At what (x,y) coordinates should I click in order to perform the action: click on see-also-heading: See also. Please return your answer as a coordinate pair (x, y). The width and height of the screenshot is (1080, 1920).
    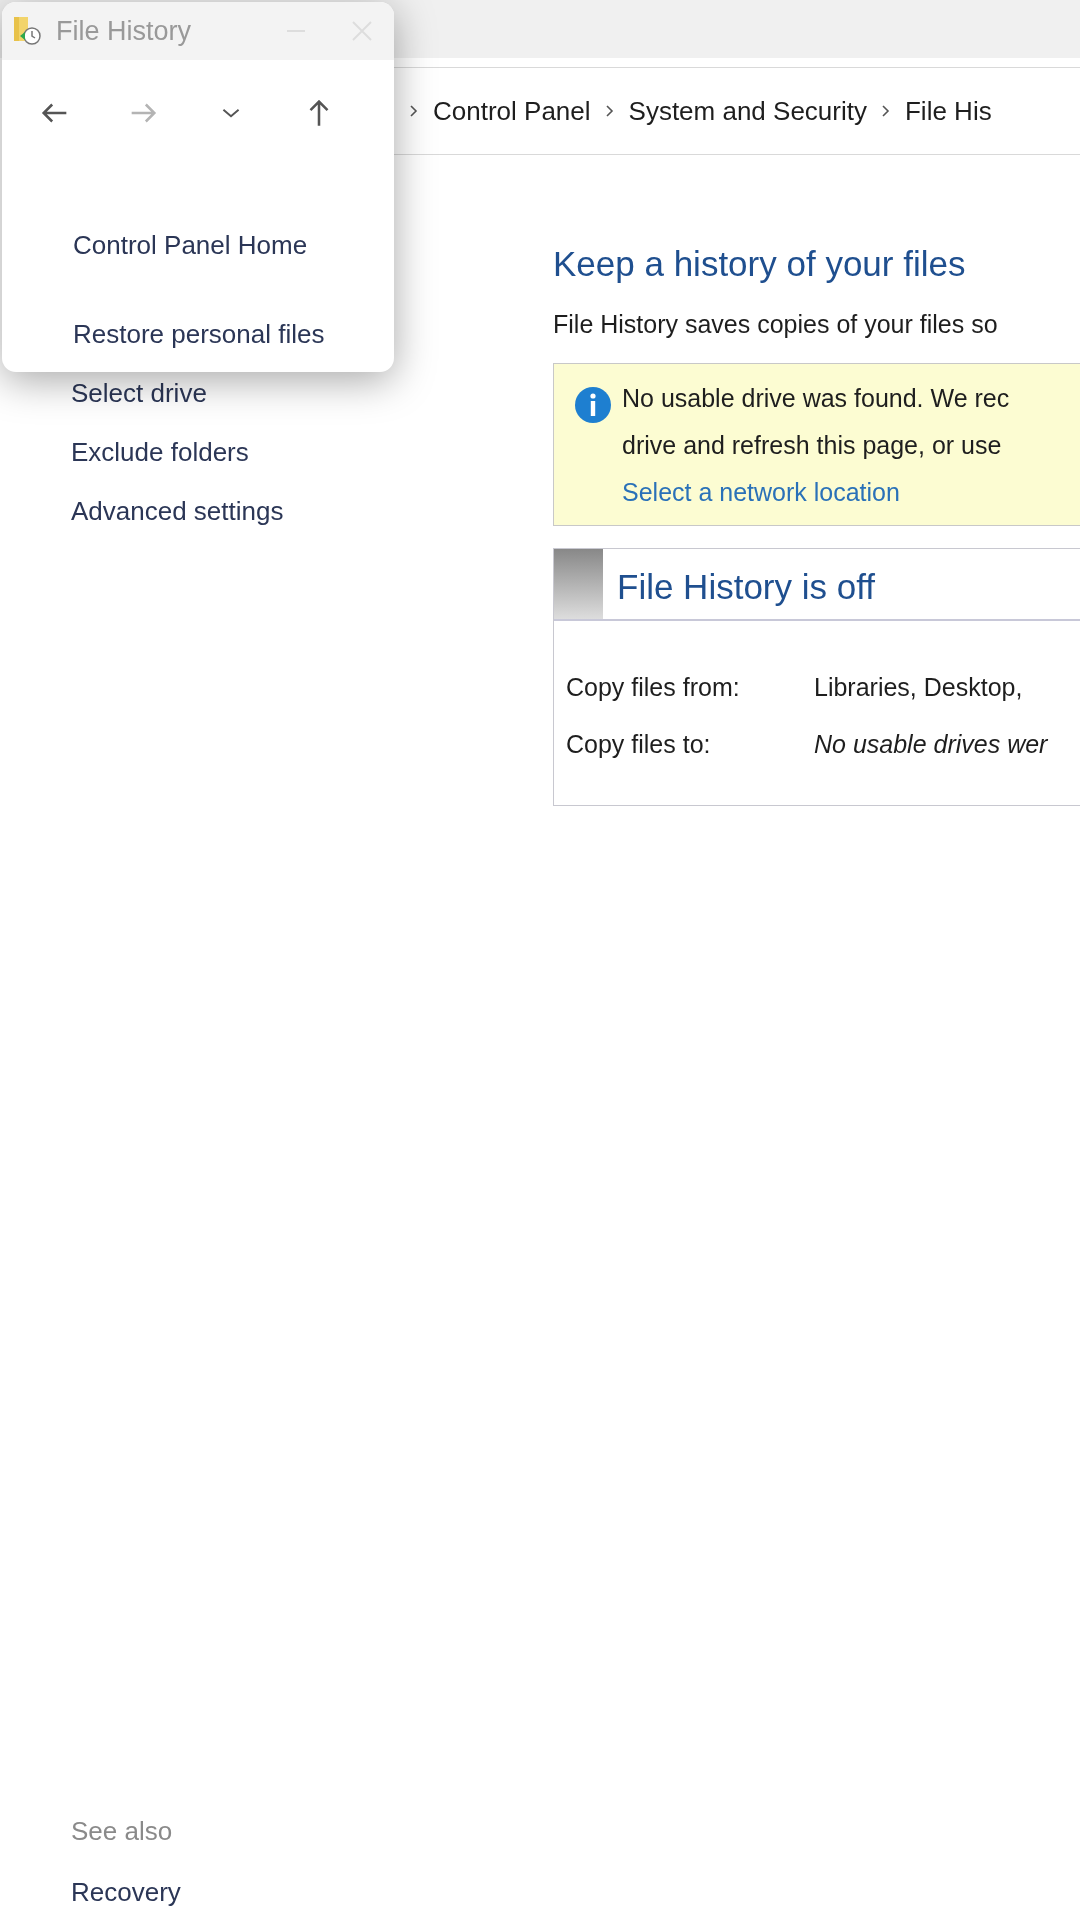
    Looking at the image, I should click on (122, 1831).